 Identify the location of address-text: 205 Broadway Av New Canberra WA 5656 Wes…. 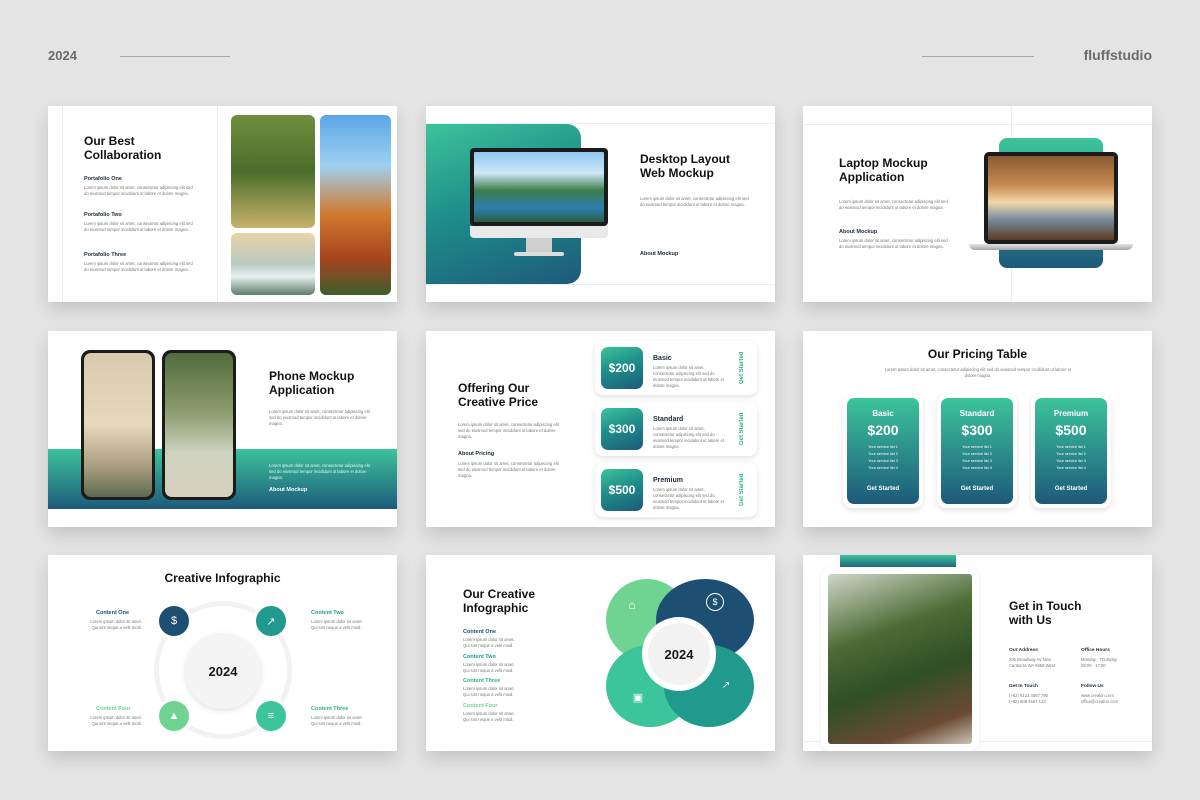
(1032, 662).